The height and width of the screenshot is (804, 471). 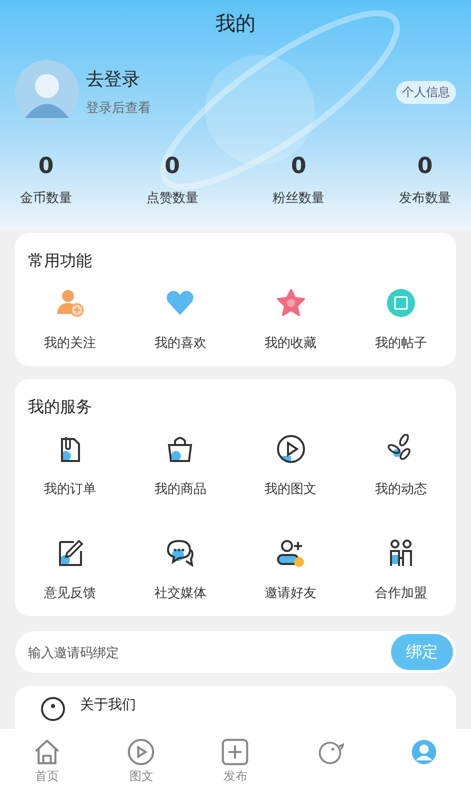 I want to click on function-label: 我的收藏, so click(x=290, y=343).